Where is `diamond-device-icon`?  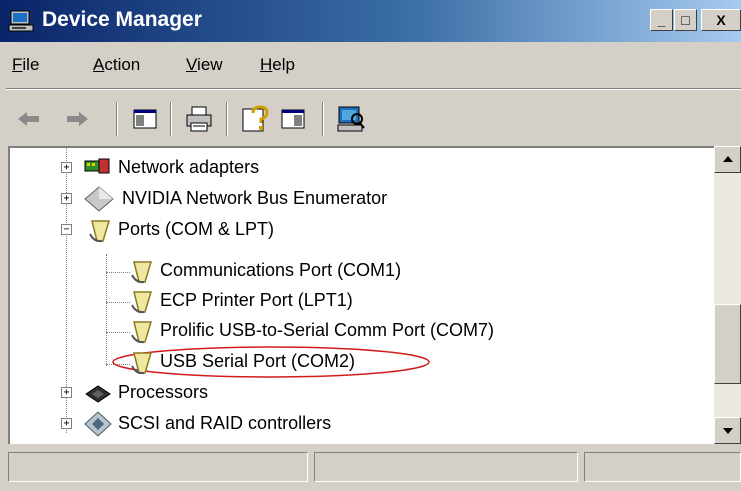
diamond-device-icon is located at coordinates (99, 199).